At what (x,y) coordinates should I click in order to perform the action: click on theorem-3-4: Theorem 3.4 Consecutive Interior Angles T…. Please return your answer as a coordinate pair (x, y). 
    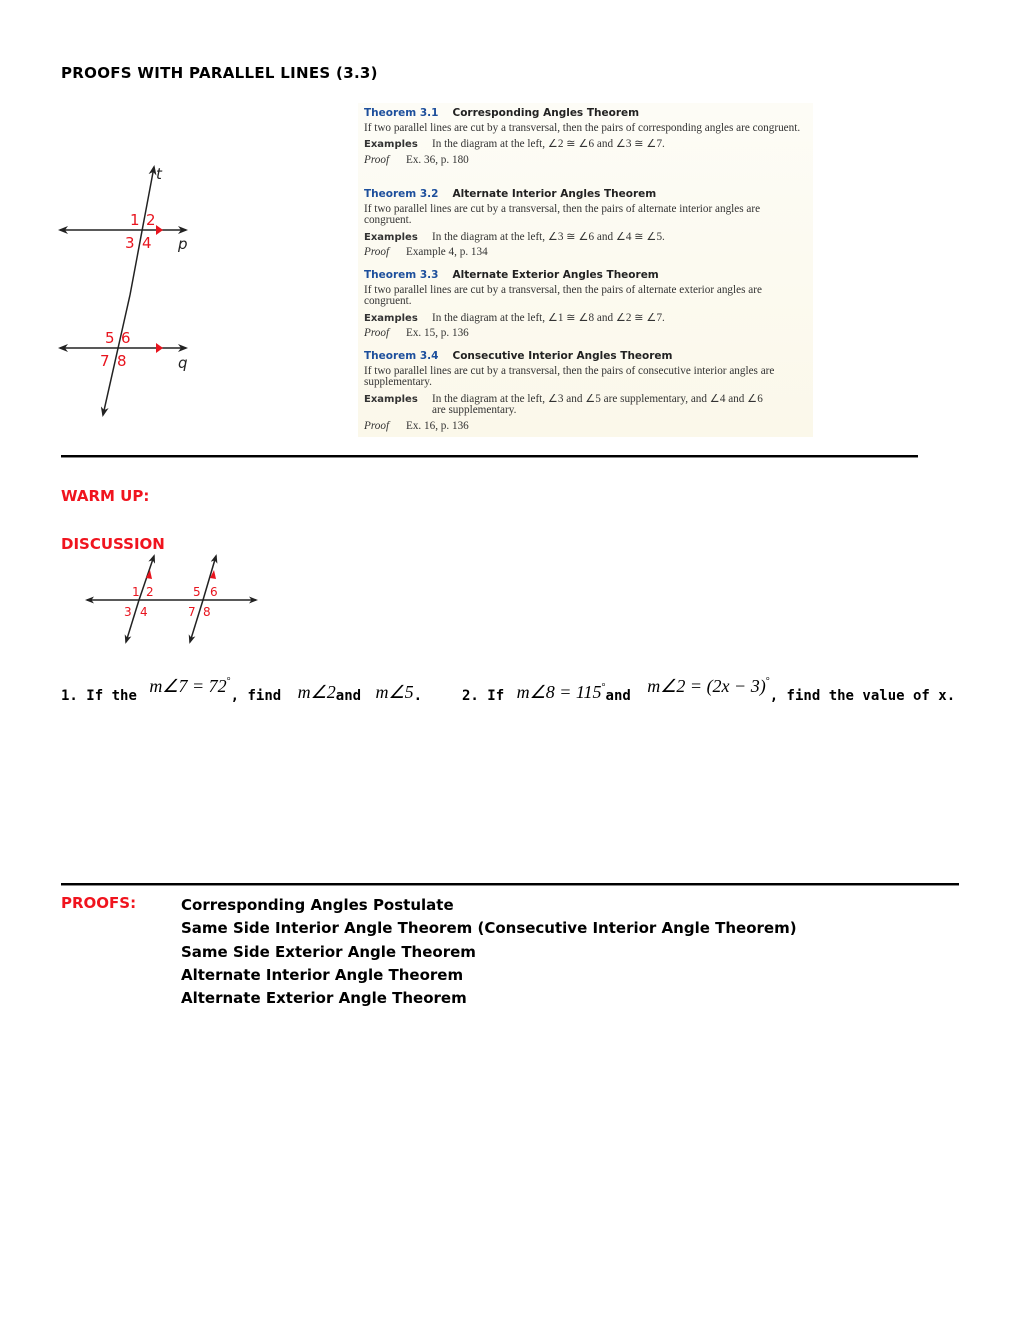
    Looking at the image, I should click on (584, 391).